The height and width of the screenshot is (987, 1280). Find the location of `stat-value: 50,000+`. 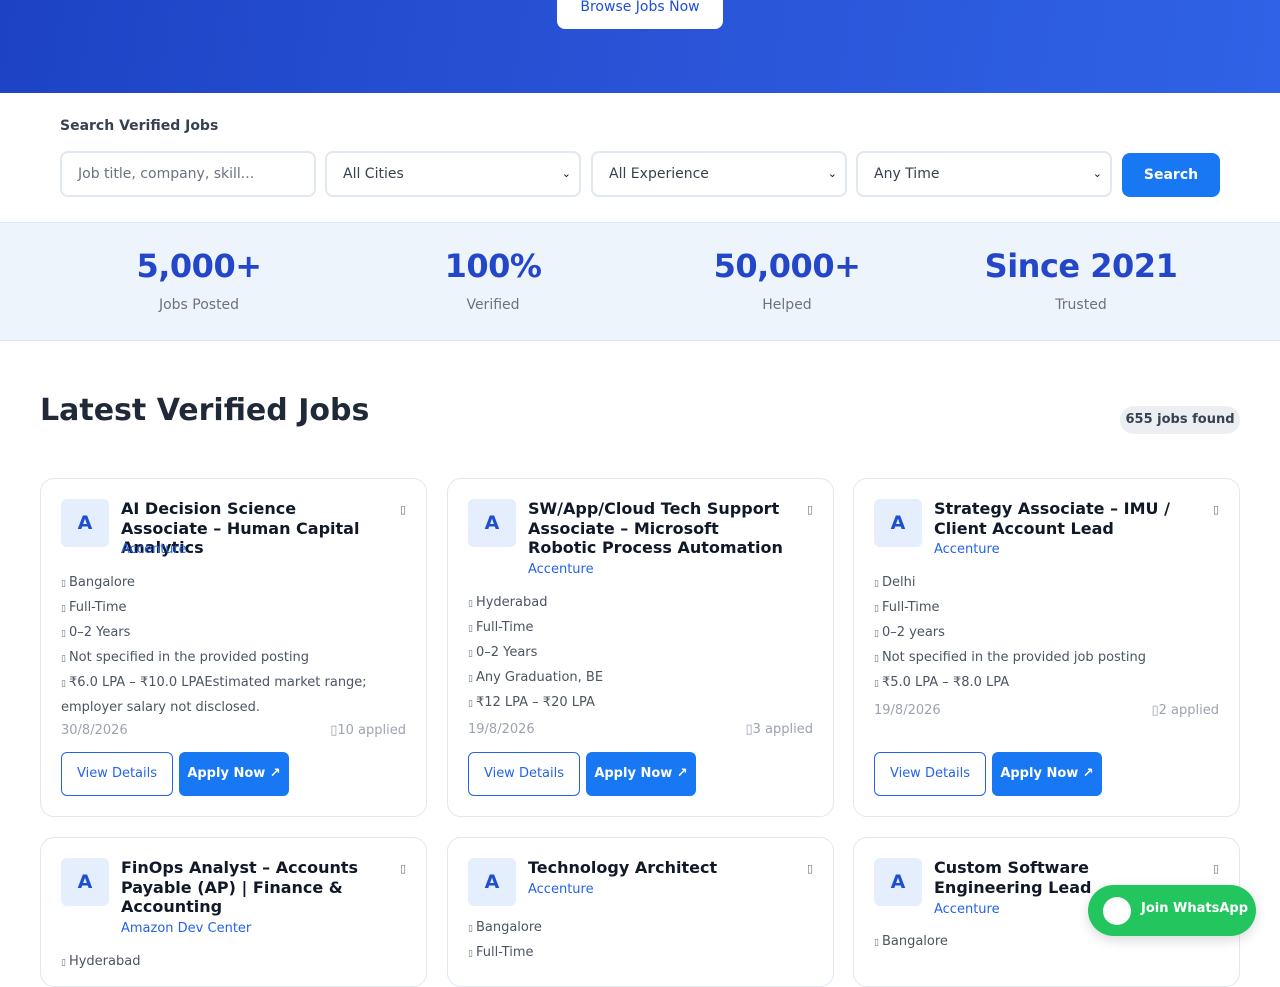

stat-value: 50,000+ is located at coordinates (787, 266).